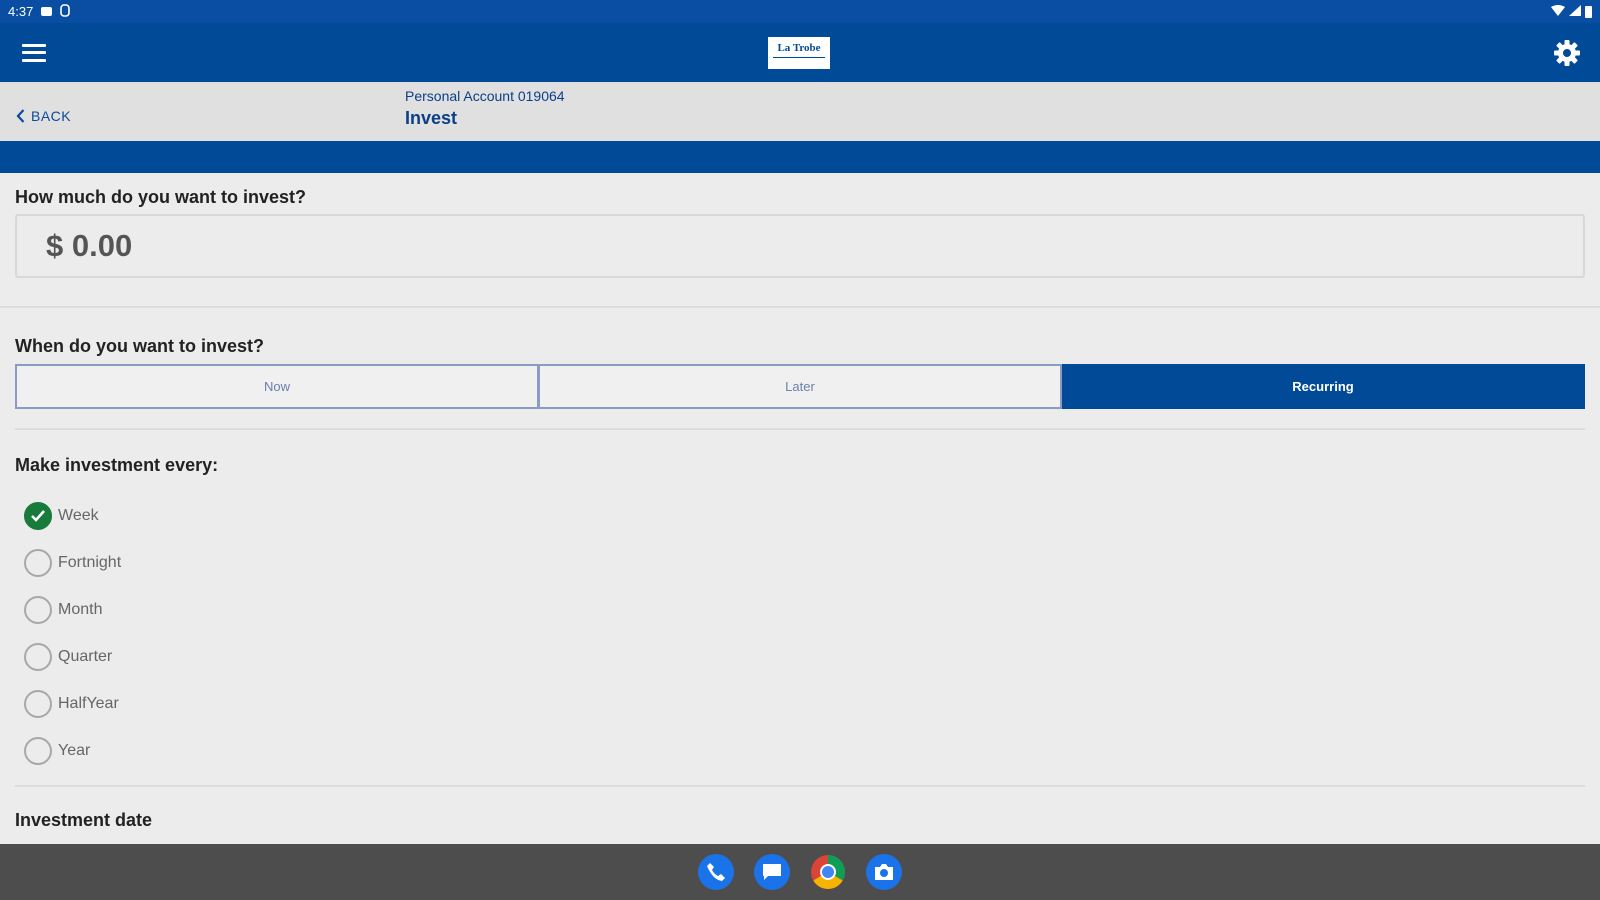  What do you see at coordinates (800, 111) in the screenshot?
I see `sub-header: BACK Personal Account 019064 Invest` at bounding box center [800, 111].